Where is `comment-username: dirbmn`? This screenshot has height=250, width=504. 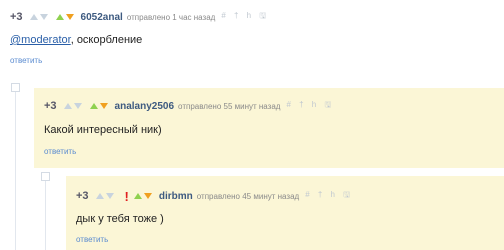
comment-username: dirbmn is located at coordinates (176, 196).